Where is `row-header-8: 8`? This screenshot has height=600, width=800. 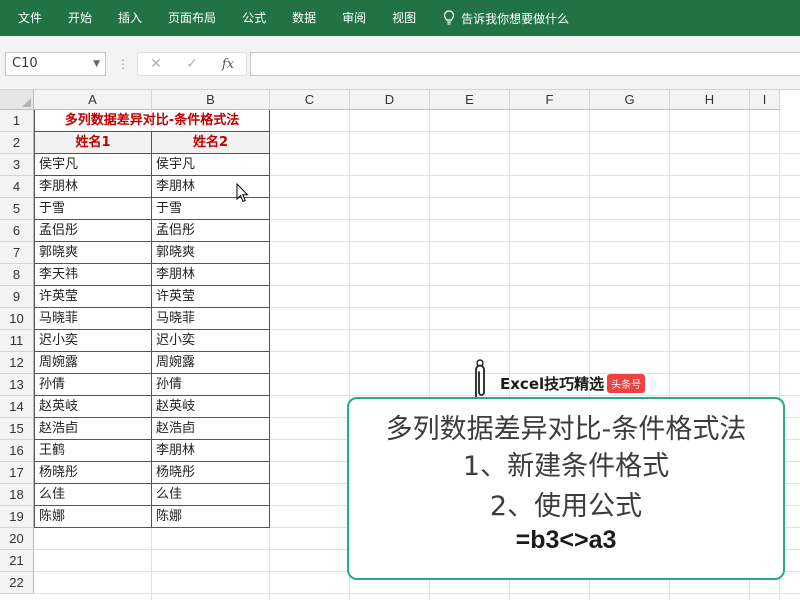 row-header-8: 8 is located at coordinates (17, 275).